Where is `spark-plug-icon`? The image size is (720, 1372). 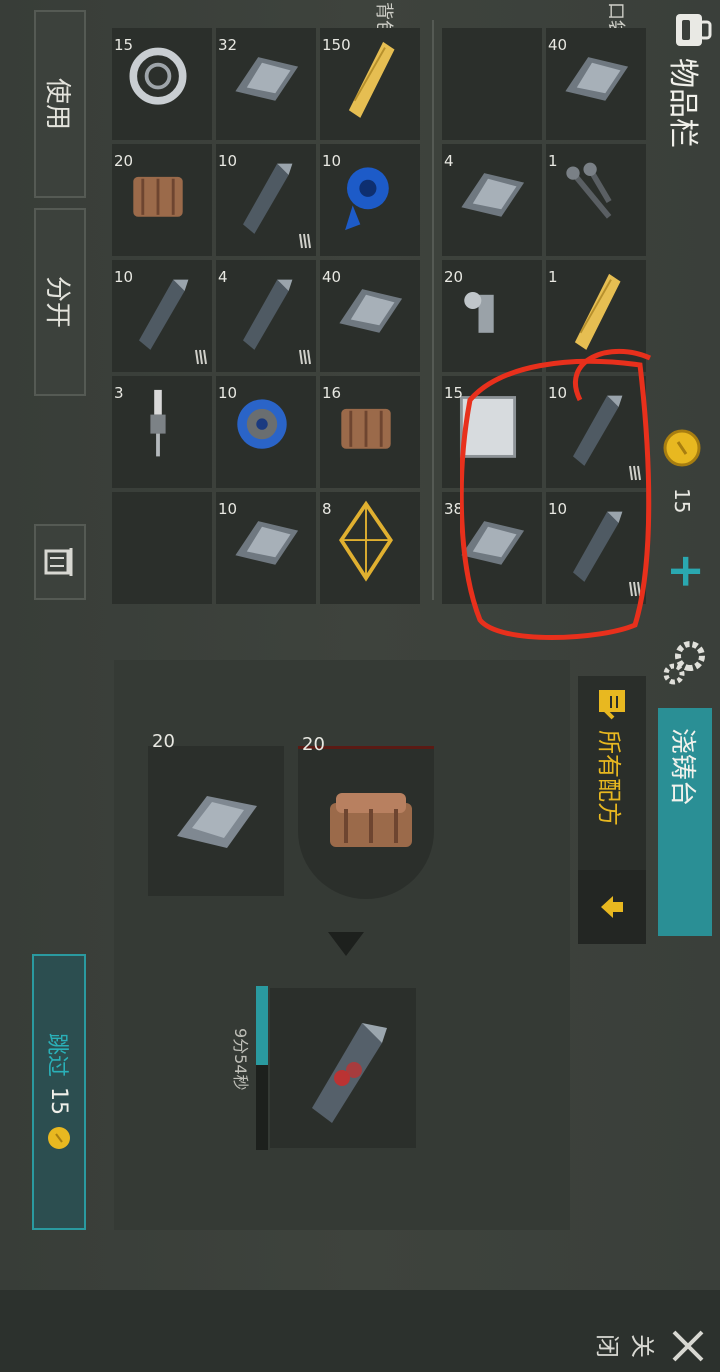 spark-plug-icon is located at coordinates (158, 423).